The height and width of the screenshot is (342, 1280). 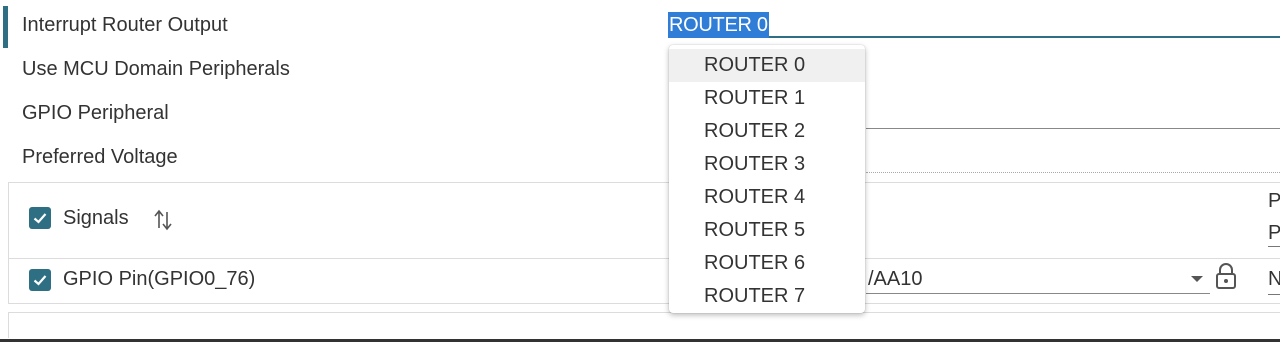 What do you see at coordinates (1226, 278) in the screenshot?
I see `lock-icon` at bounding box center [1226, 278].